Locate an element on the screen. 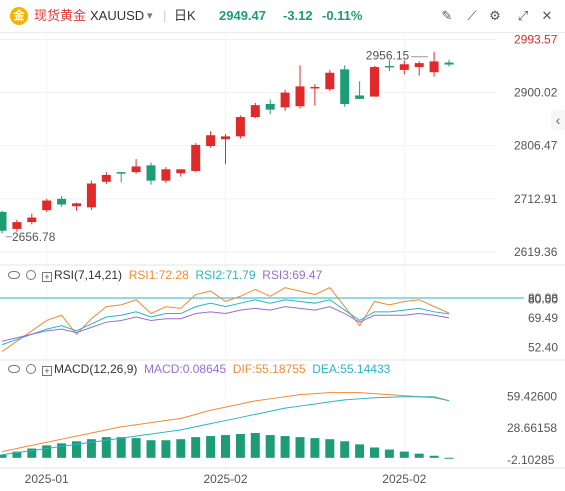 The image size is (565, 491). rsi-title: RSI(7,14,21) is located at coordinates (88, 275).